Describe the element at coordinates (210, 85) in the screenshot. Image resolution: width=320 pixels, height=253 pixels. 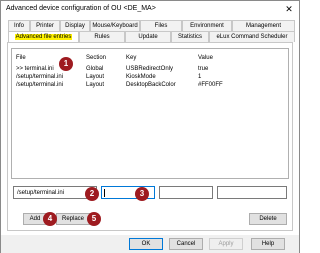
I see `cell-value: #FF00FF` at that location.